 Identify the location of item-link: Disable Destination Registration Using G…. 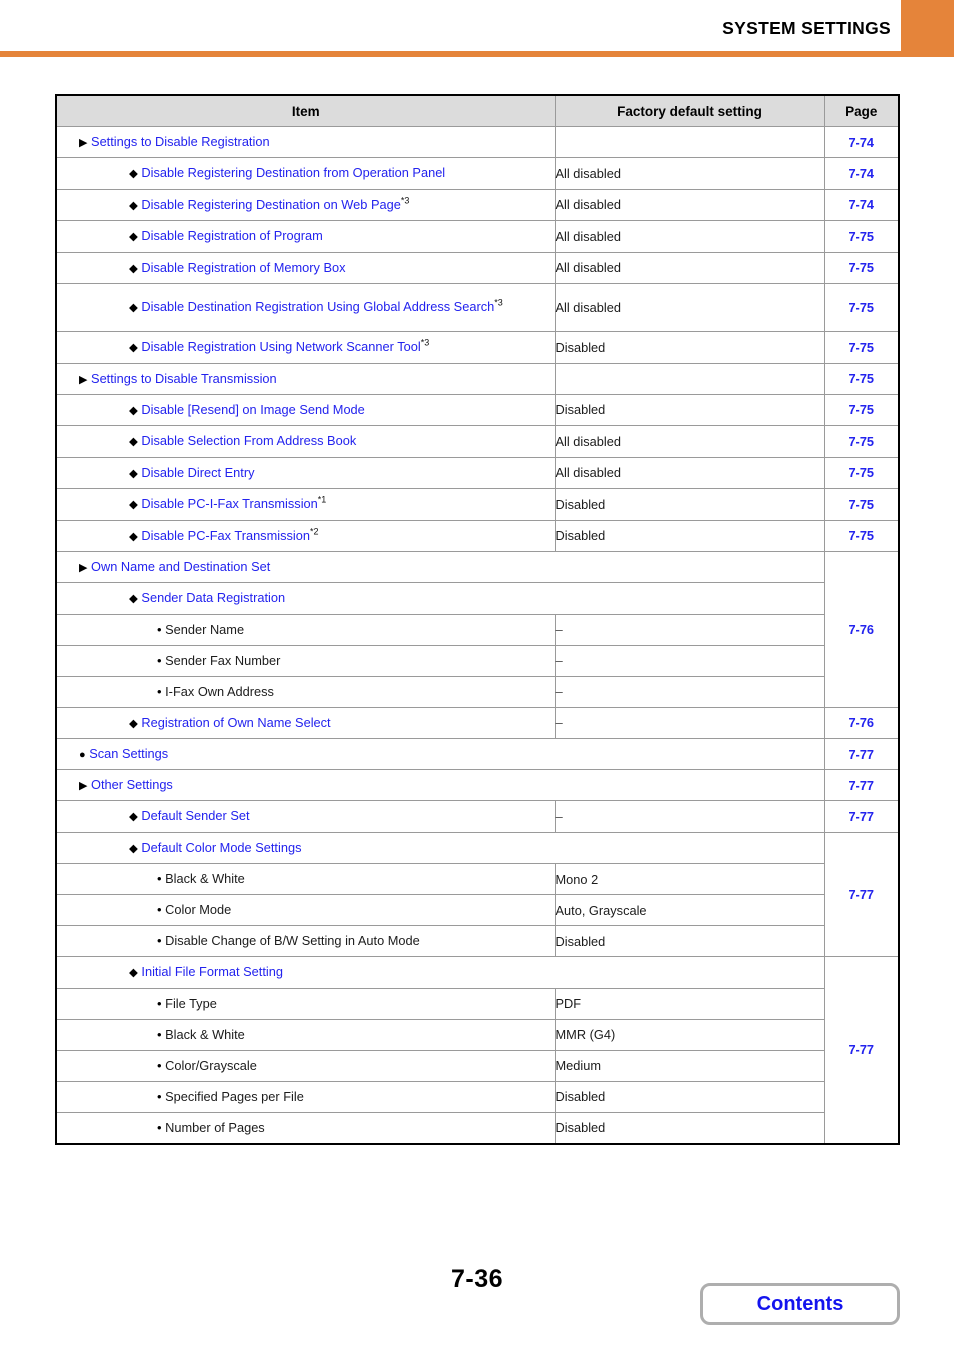
(317, 306).